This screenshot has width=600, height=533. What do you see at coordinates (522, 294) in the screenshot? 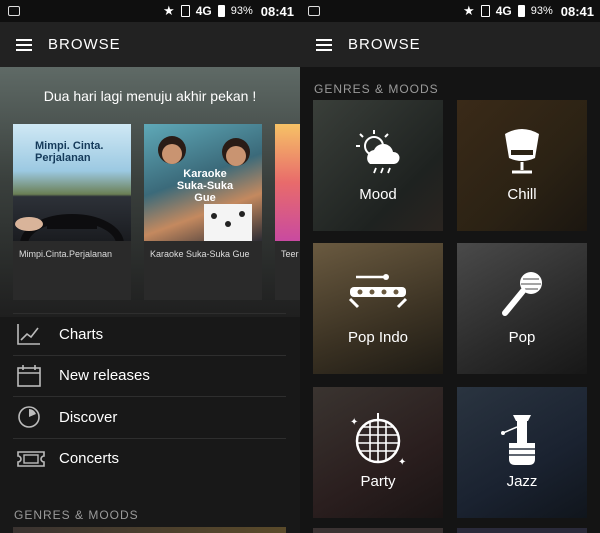
I see `microphone-icon` at bounding box center [522, 294].